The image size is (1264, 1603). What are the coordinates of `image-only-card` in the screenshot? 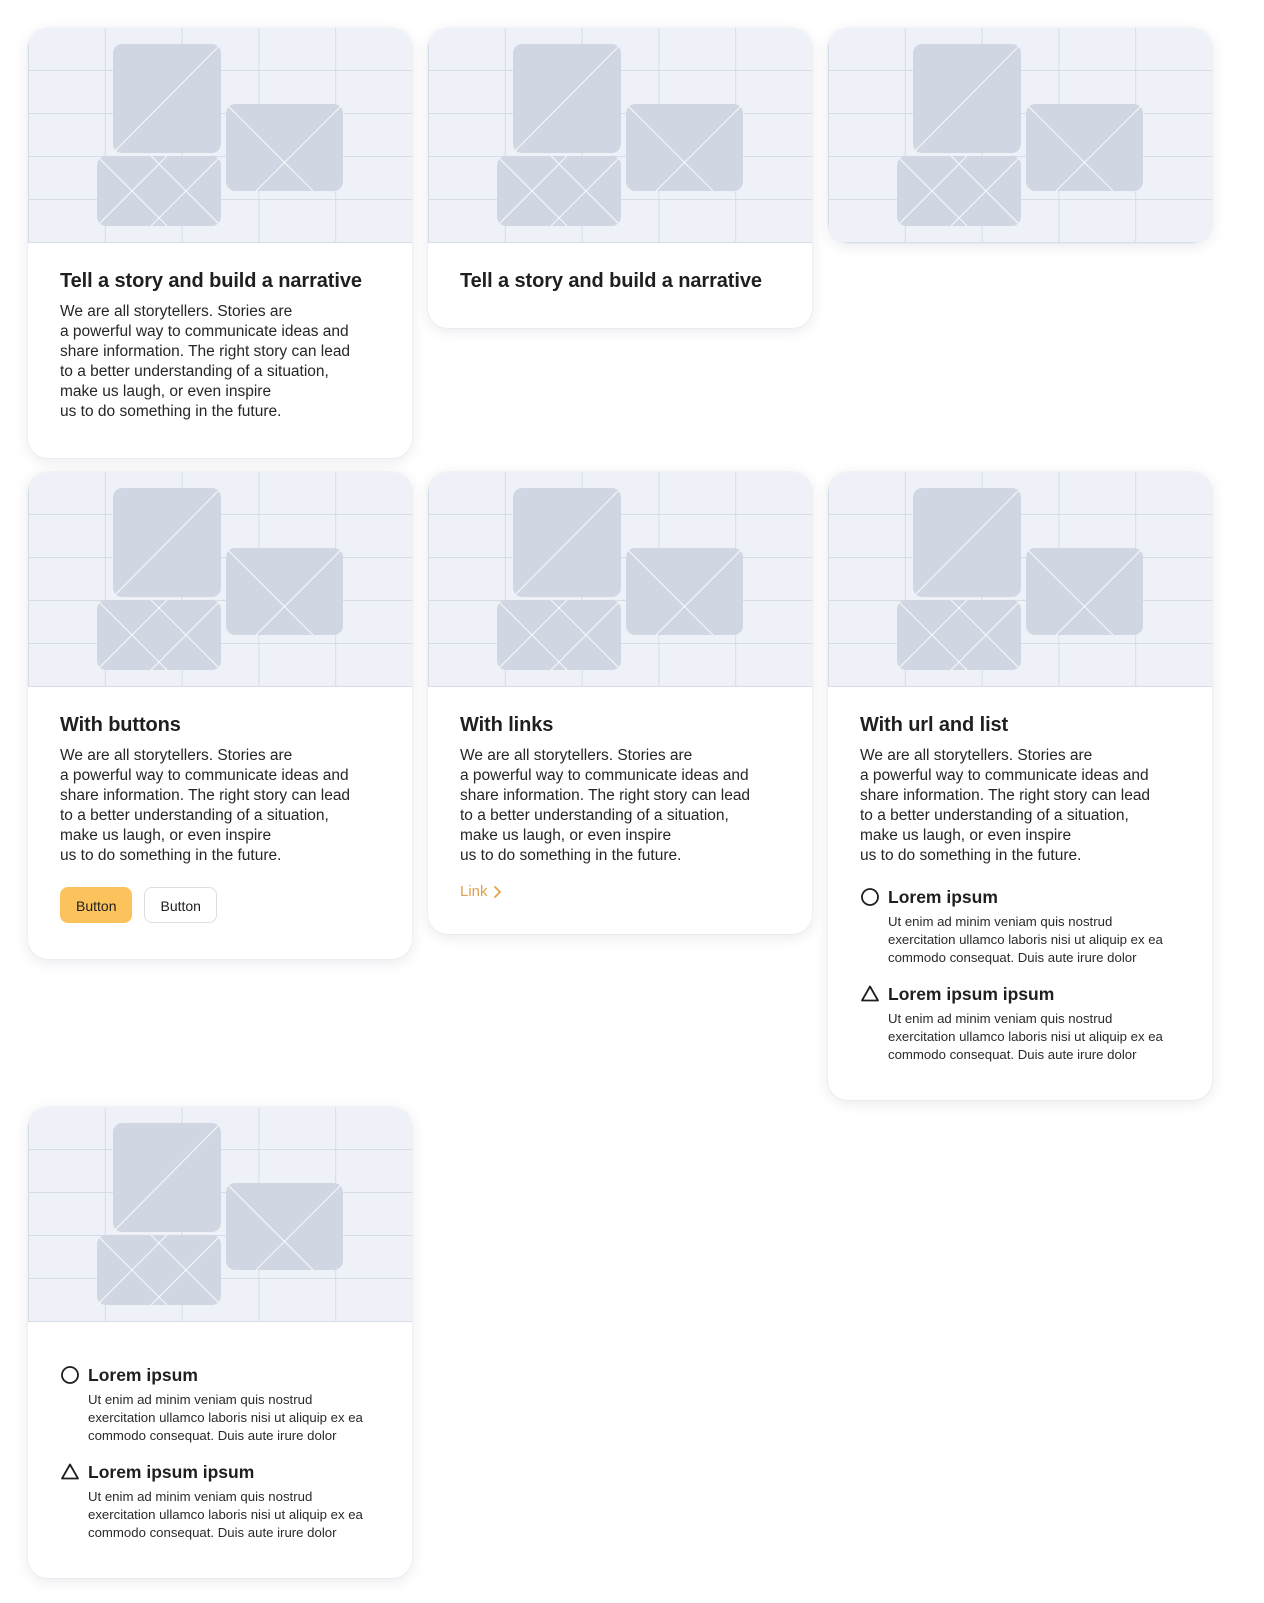 It's located at (1020, 135).